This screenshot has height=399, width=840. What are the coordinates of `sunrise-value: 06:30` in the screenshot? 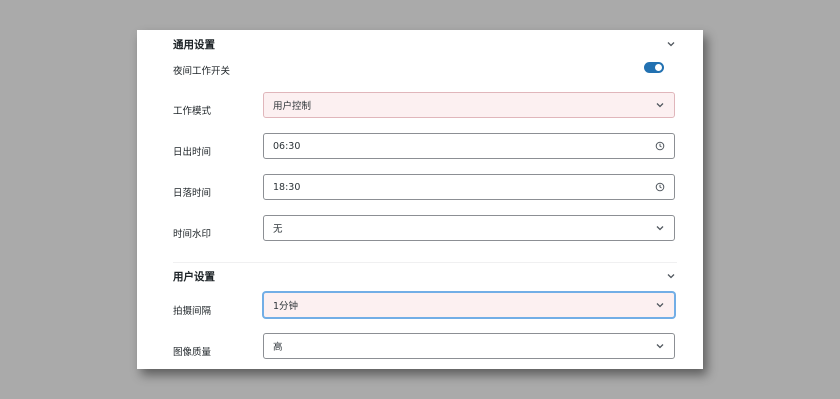 It's located at (287, 146).